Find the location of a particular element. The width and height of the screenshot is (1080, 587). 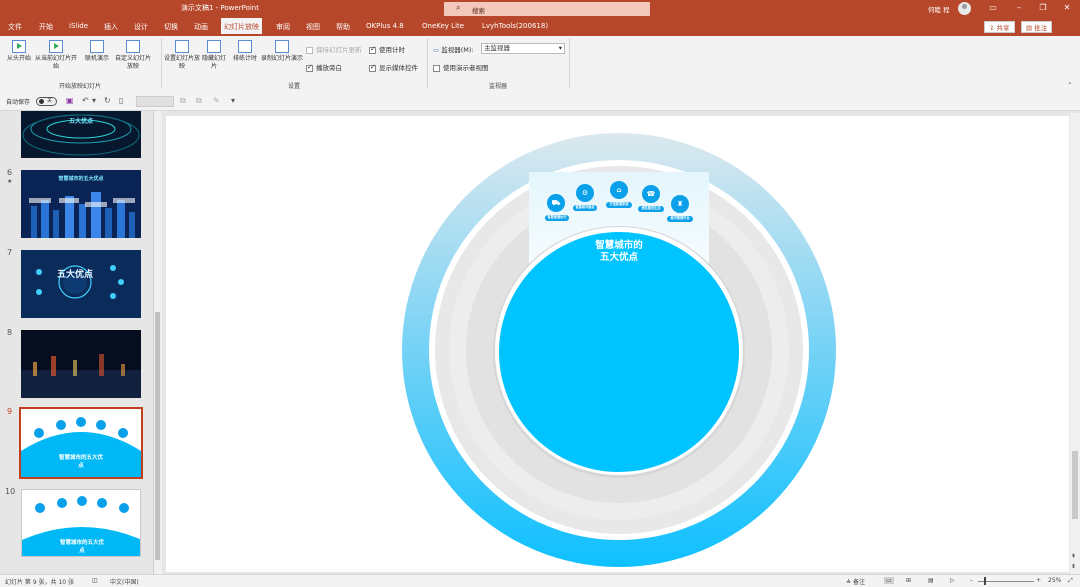

redo-icon: ↻ is located at coordinates (107, 100).